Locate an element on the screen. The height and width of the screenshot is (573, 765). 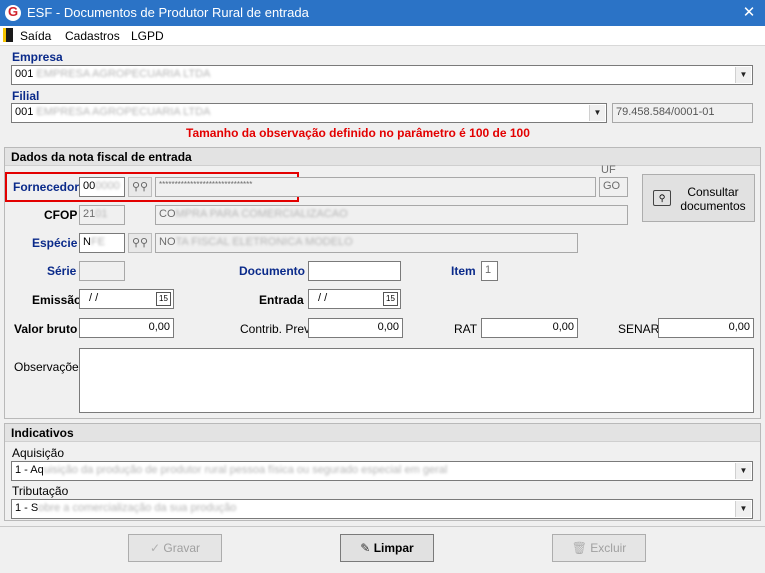
fornecedor-code-input: 000000 is located at coordinates (102, 187).